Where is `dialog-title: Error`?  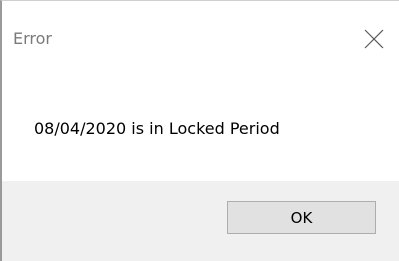 dialog-title: Error is located at coordinates (32, 38).